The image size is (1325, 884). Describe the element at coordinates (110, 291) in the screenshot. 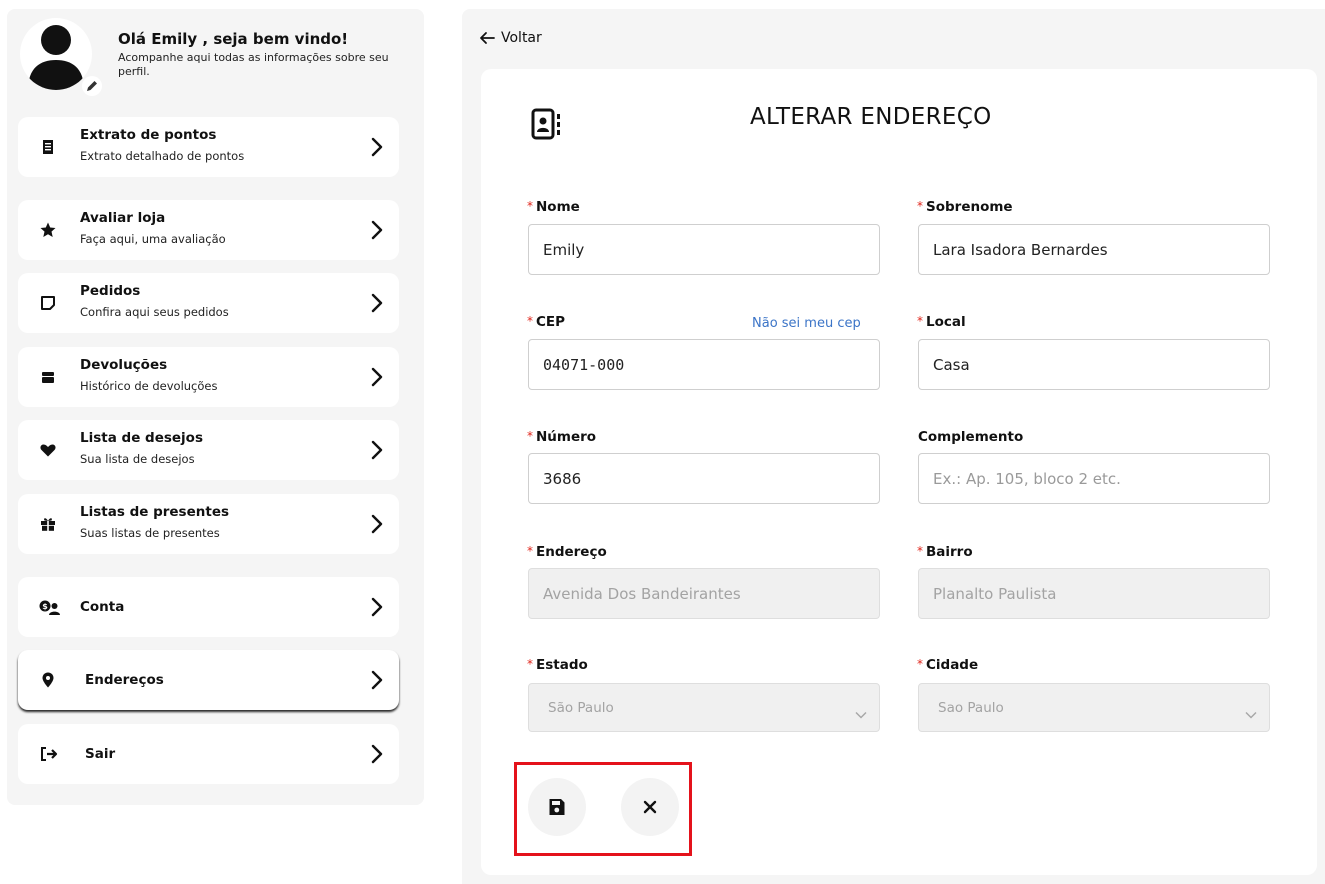

I see `menu-item-title: Pedidos` at that location.